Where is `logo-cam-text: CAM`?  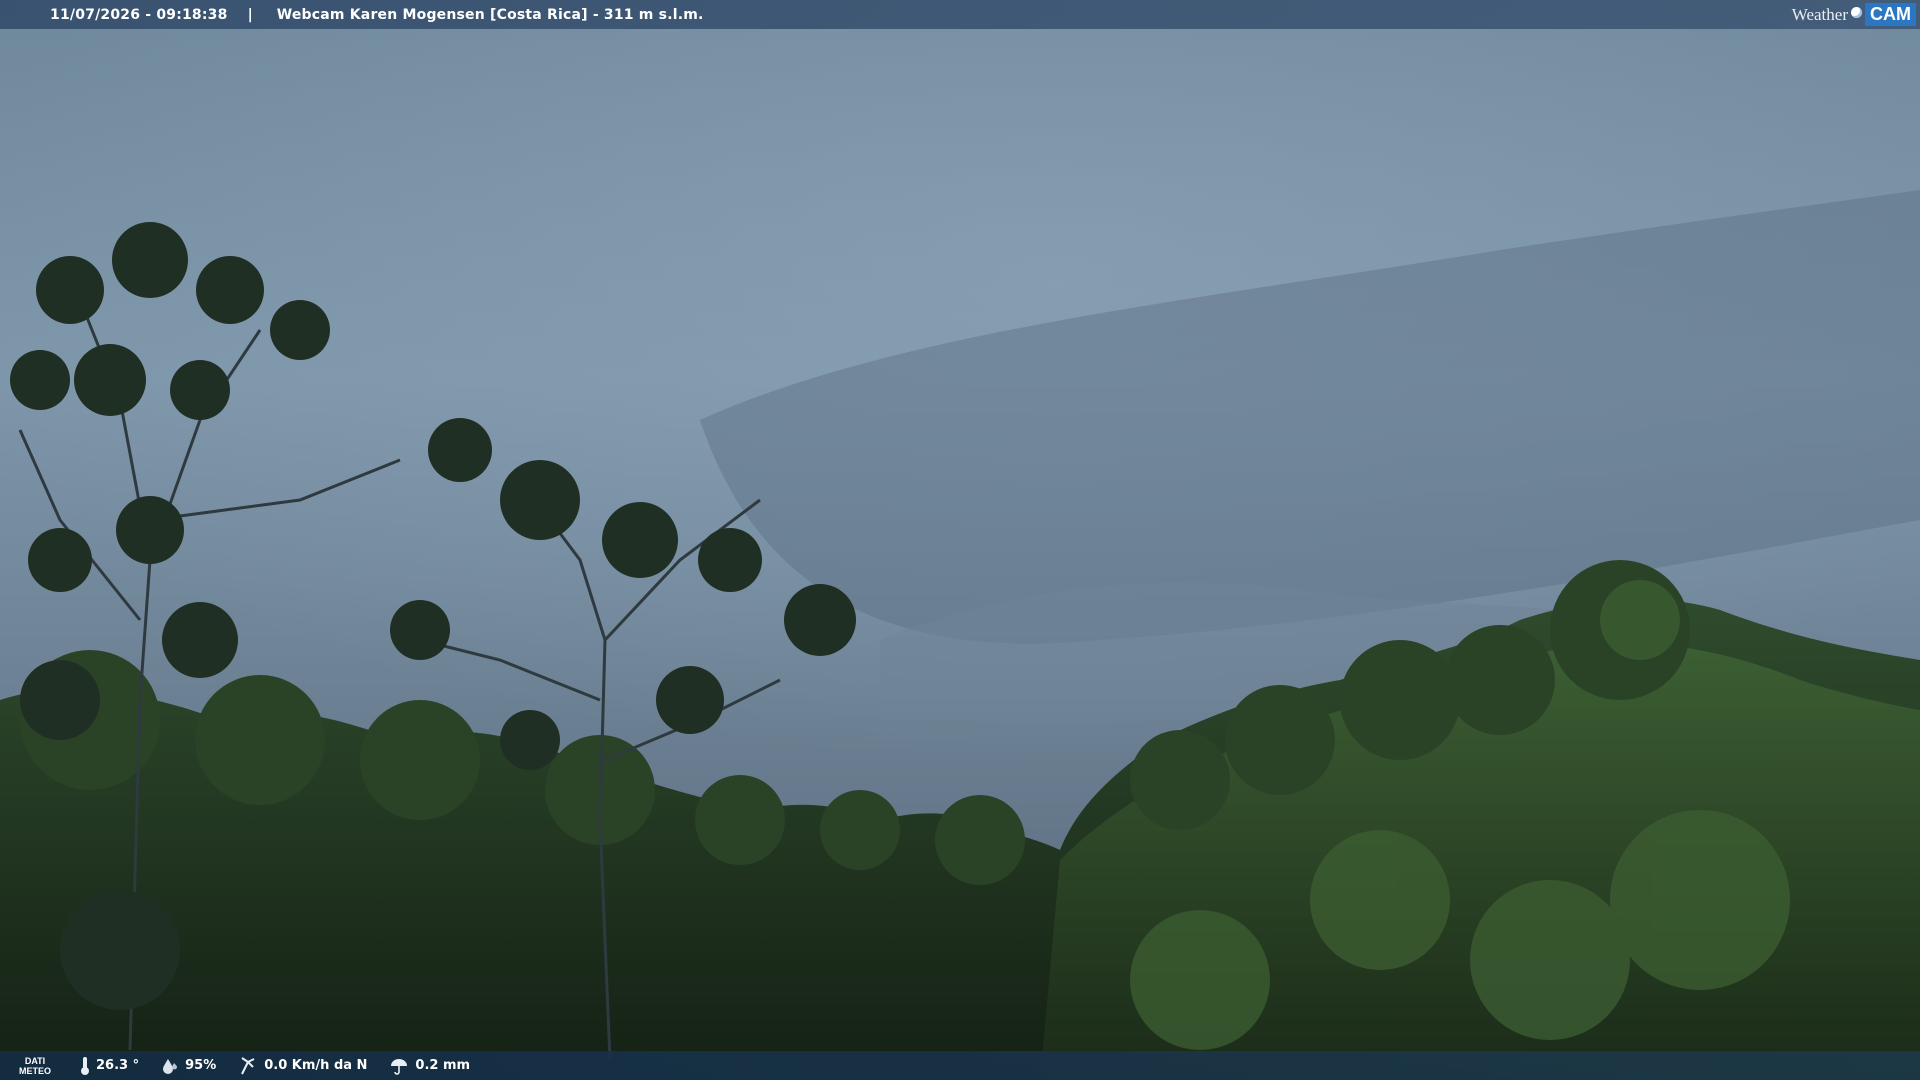 logo-cam-text: CAM is located at coordinates (1890, 14).